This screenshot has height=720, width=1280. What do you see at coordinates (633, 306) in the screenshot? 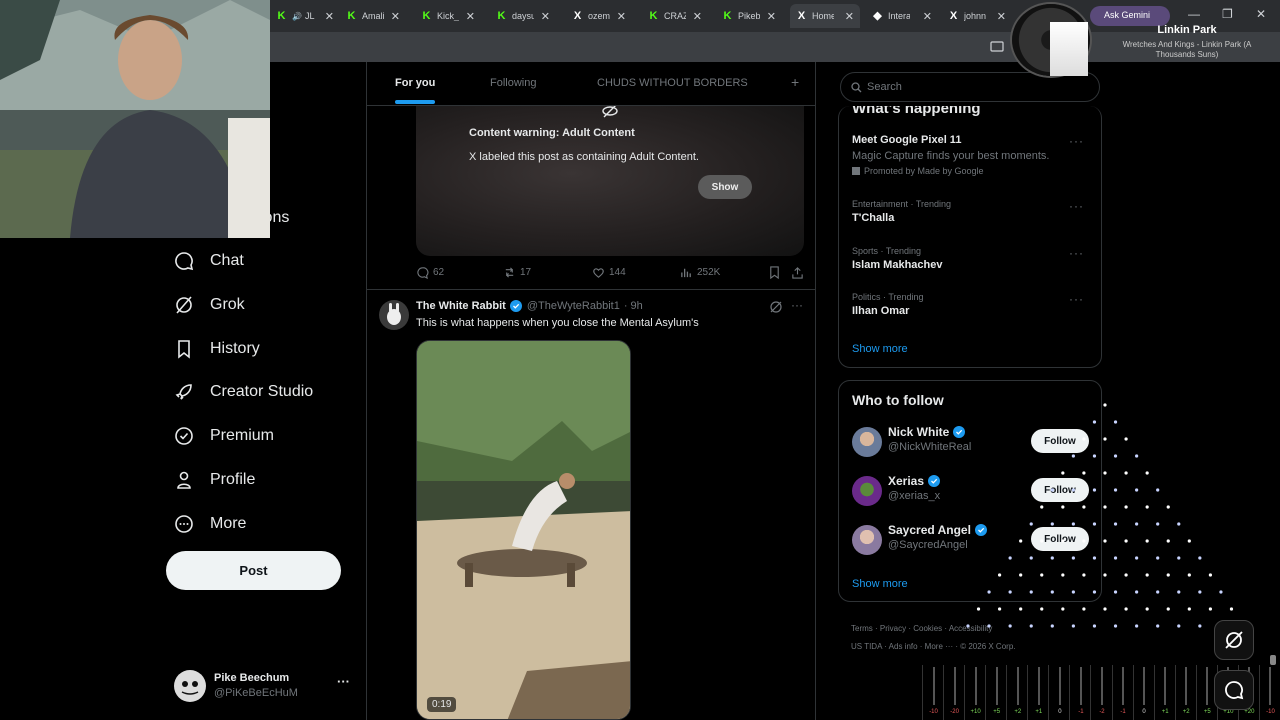
I see `tweet-time: · 9h` at bounding box center [633, 306].